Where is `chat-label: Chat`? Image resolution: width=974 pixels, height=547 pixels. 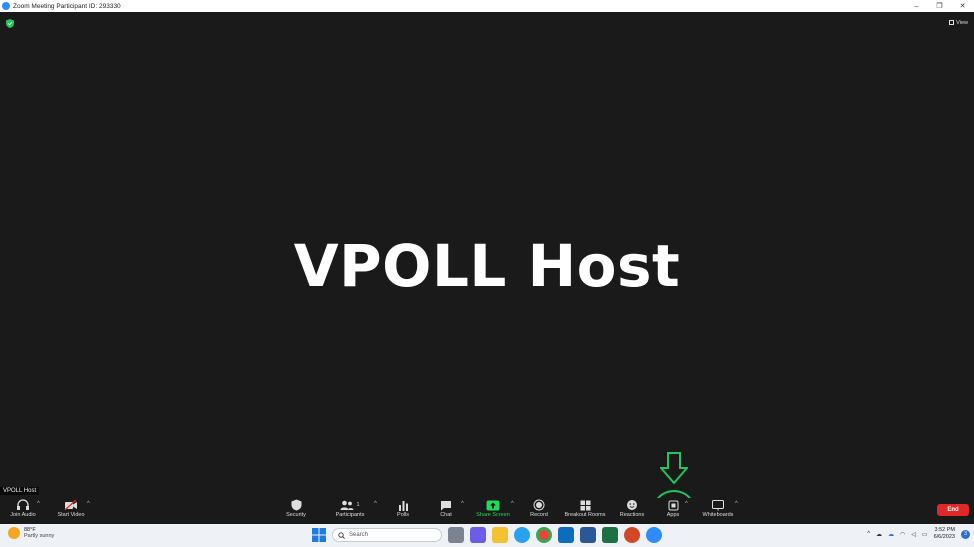 chat-label: Chat is located at coordinates (446, 515).